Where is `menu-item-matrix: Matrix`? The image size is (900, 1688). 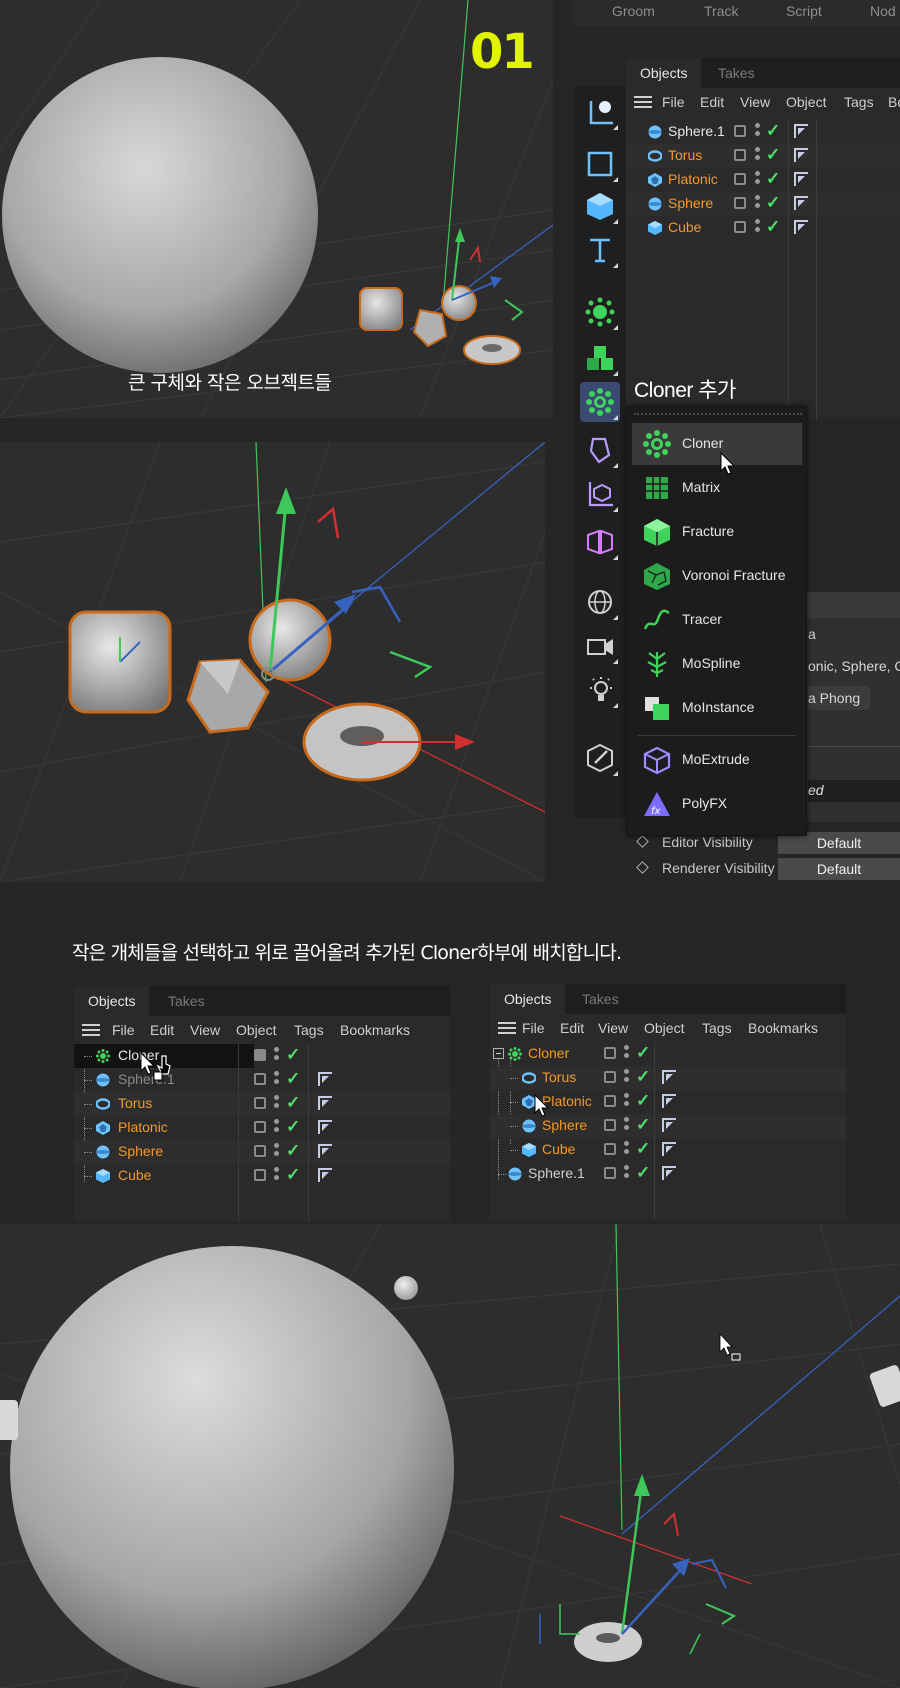
menu-item-matrix: Matrix is located at coordinates (717, 488).